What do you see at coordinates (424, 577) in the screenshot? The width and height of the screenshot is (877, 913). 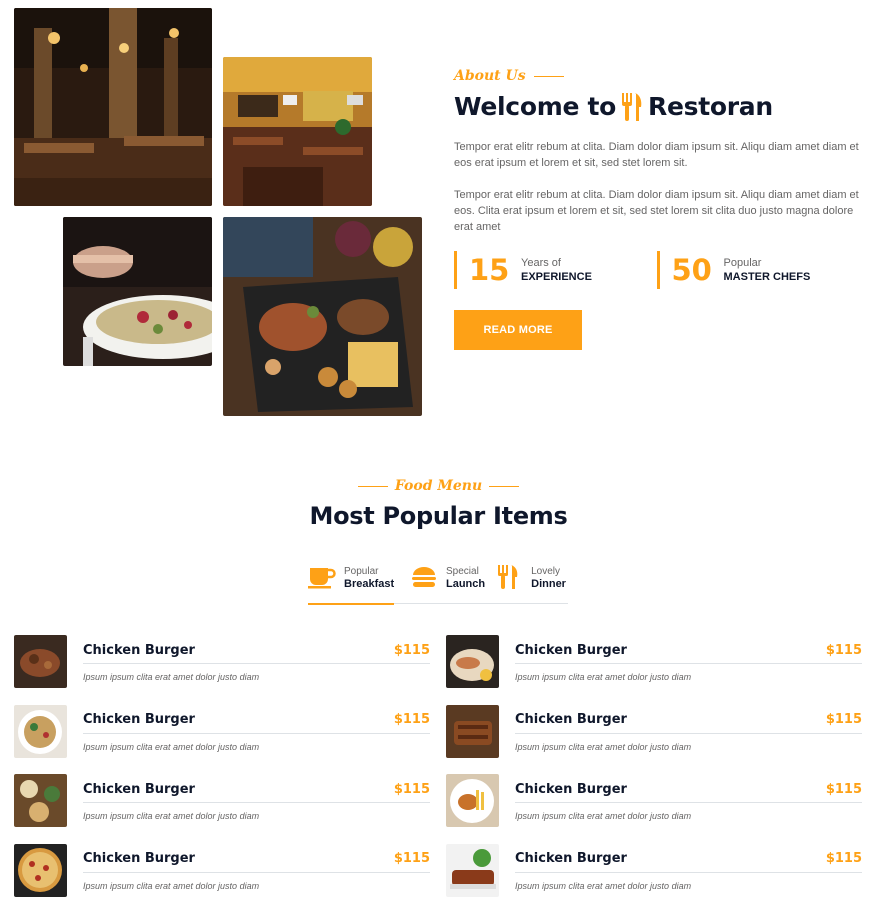 I see `hamburger-icon` at bounding box center [424, 577].